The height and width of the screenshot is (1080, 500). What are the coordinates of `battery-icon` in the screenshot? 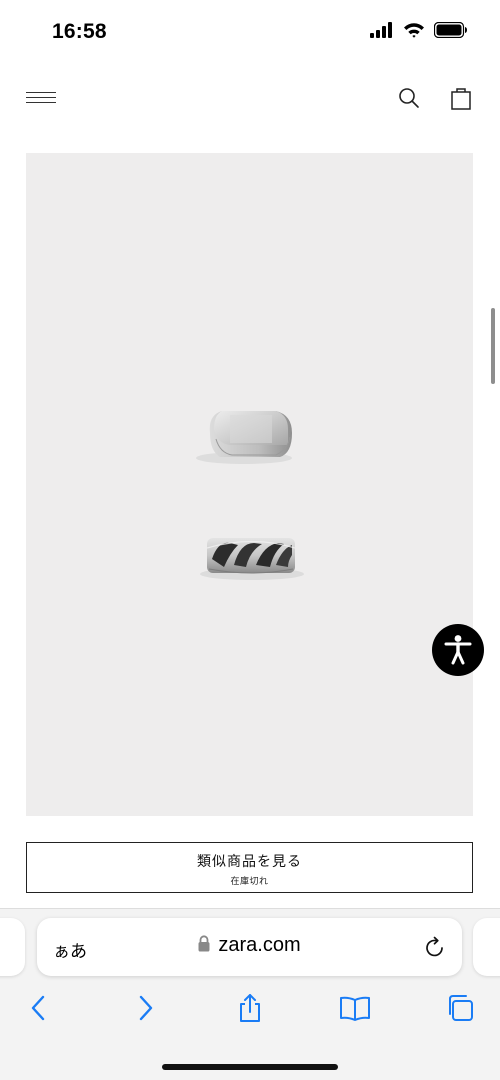 It's located at (450, 32).